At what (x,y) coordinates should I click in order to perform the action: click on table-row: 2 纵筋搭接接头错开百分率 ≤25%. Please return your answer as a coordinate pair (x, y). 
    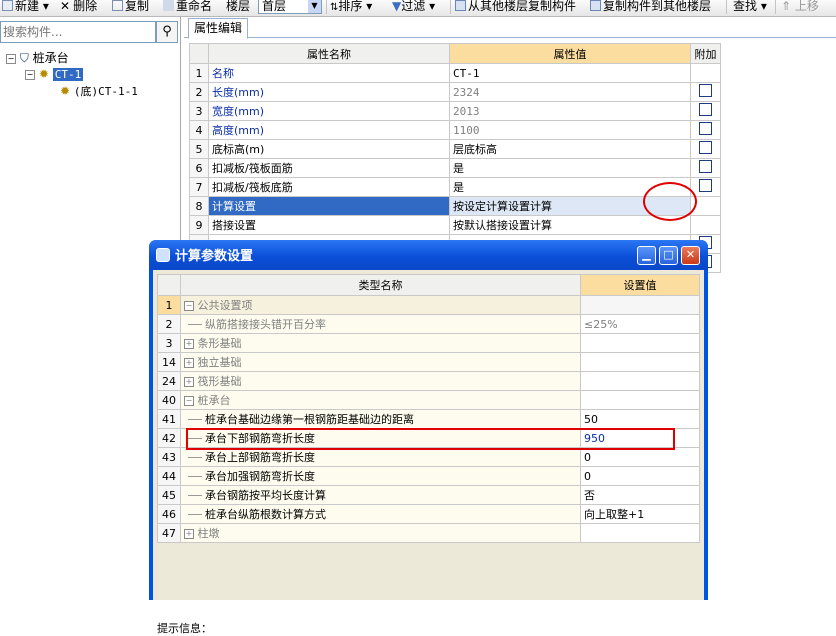
    Looking at the image, I should click on (428, 324).